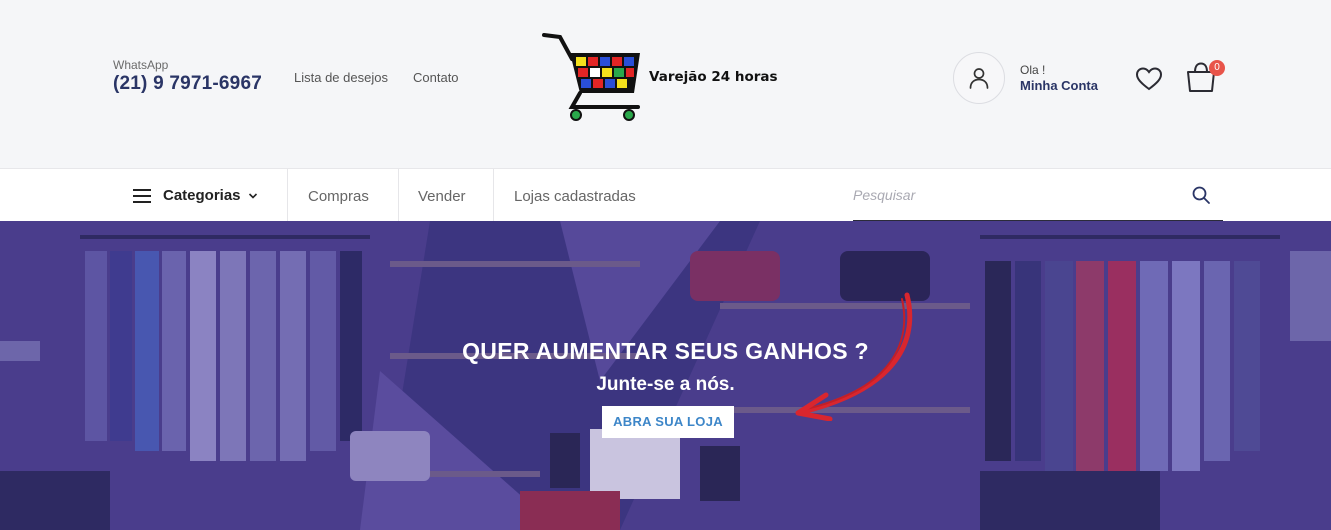 Image resolution: width=1331 pixels, height=530 pixels. I want to click on contact-link: Contato, so click(436, 77).